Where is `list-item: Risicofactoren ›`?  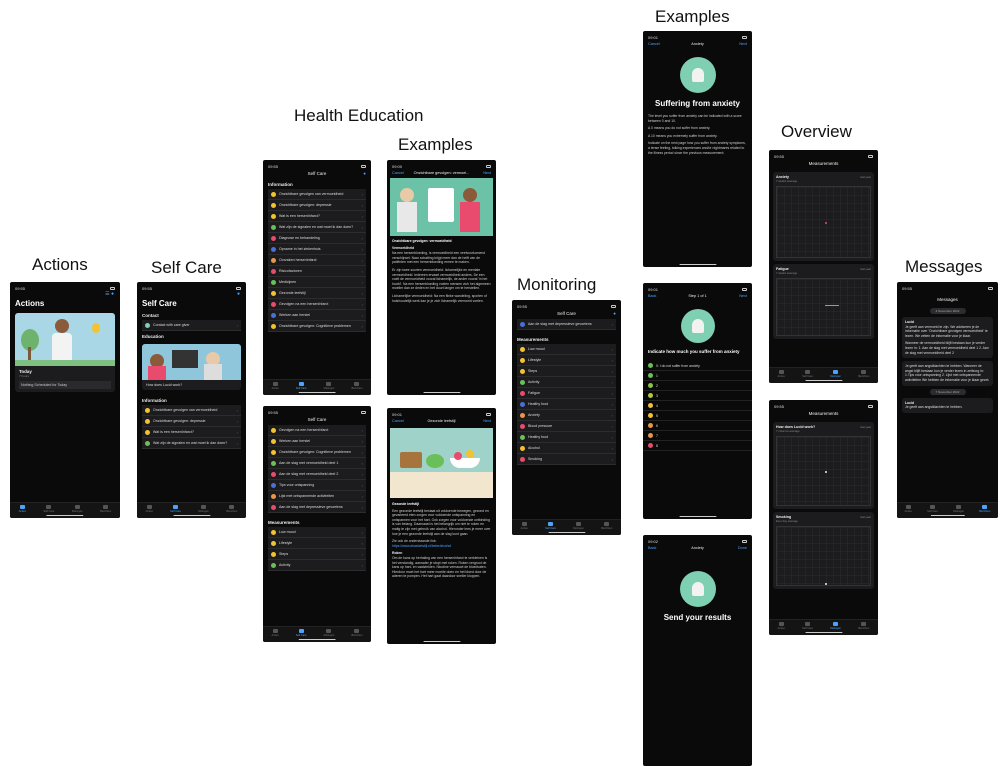 list-item: Risicofactoren › is located at coordinates (317, 271).